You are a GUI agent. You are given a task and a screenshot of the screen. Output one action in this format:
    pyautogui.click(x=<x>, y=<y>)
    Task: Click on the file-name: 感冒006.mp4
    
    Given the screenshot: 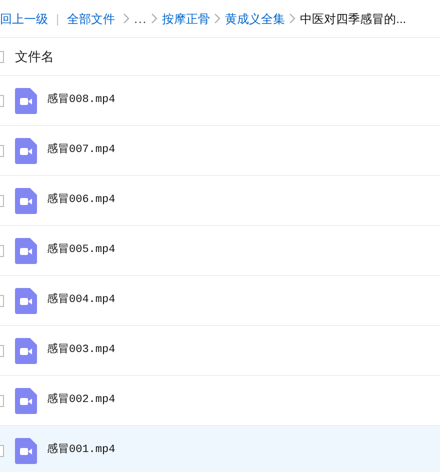 What is the action you would take?
    pyautogui.click(x=81, y=200)
    